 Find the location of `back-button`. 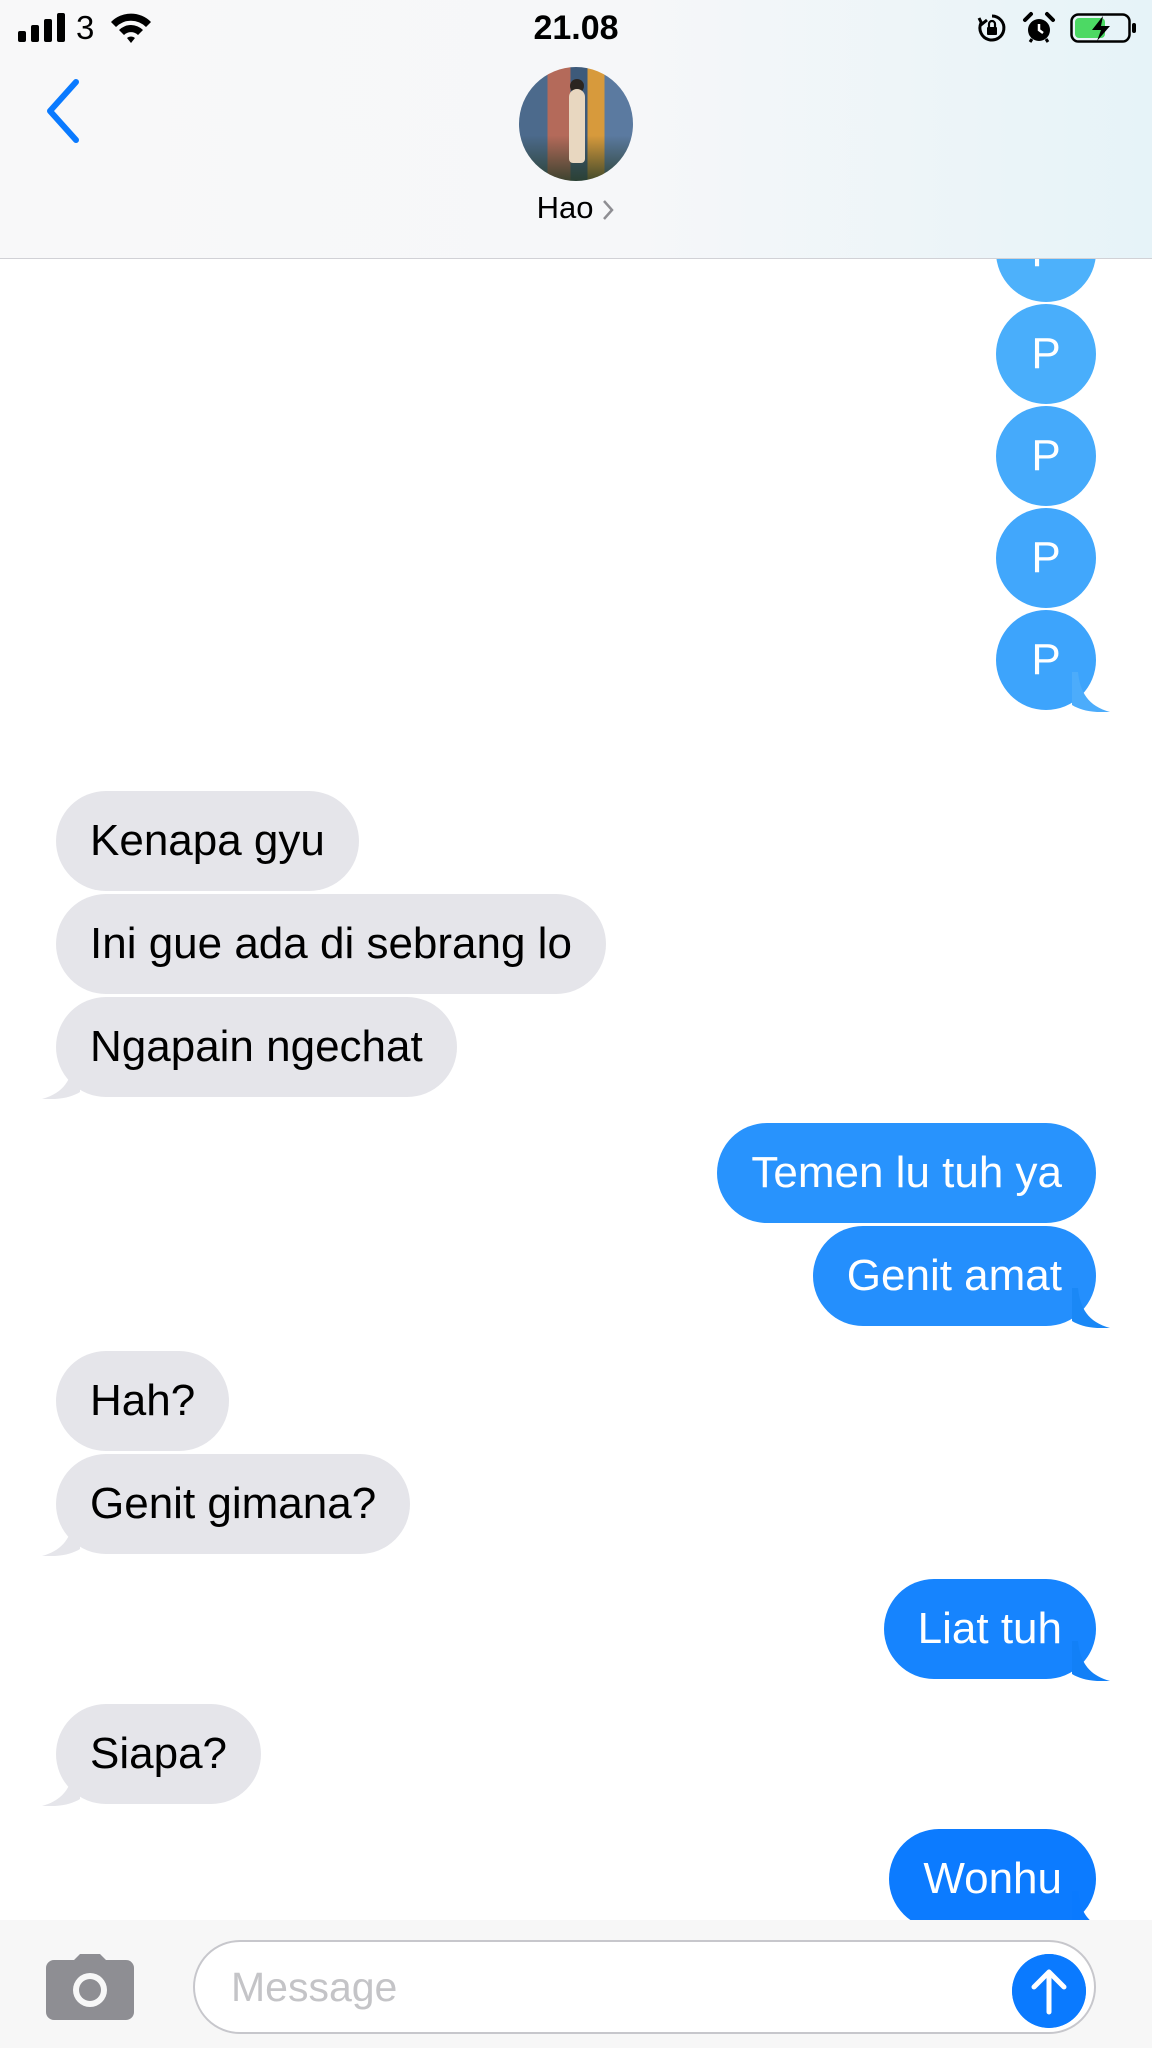

back-button is located at coordinates (63, 111).